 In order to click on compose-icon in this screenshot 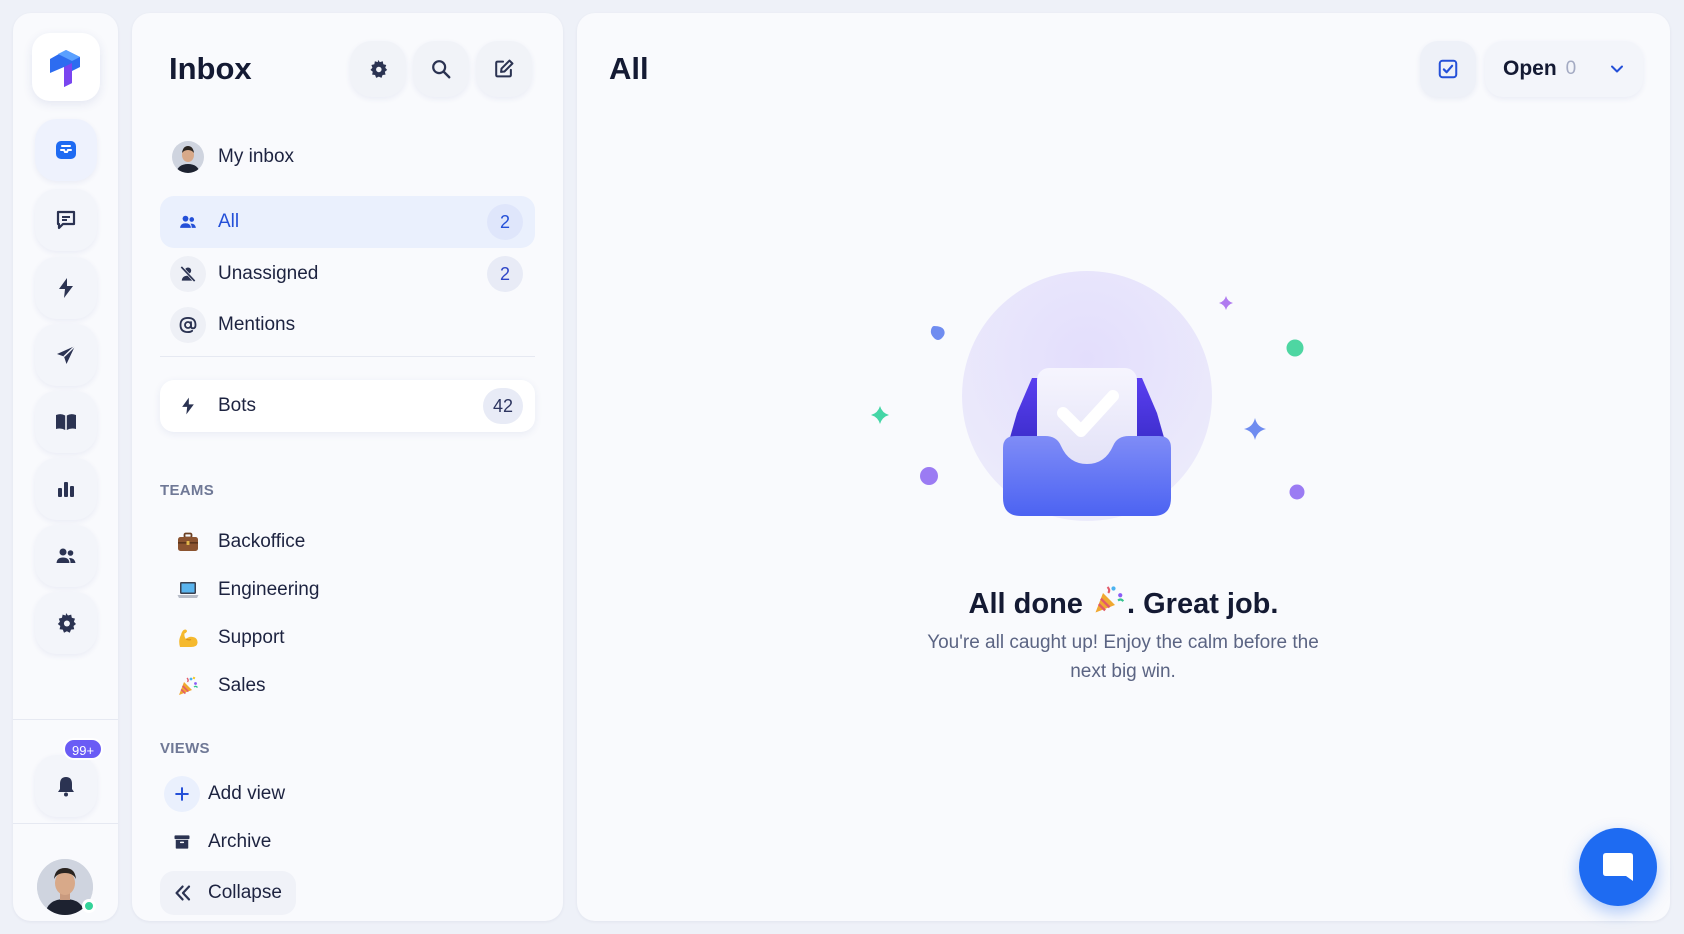, I will do `click(504, 68)`.